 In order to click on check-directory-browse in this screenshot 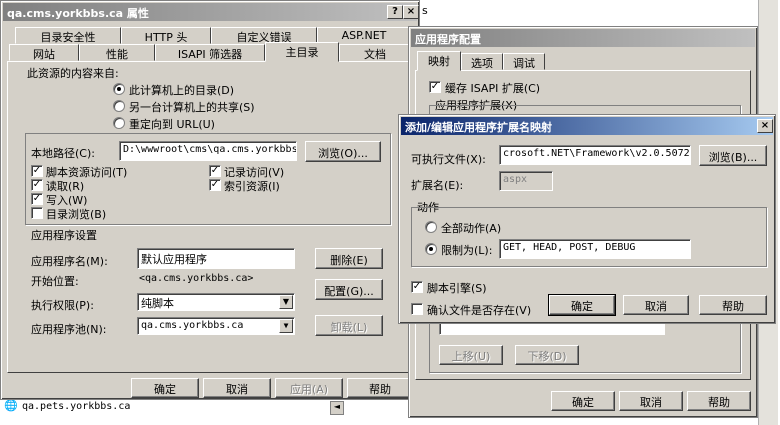, I will do `click(37, 213)`.